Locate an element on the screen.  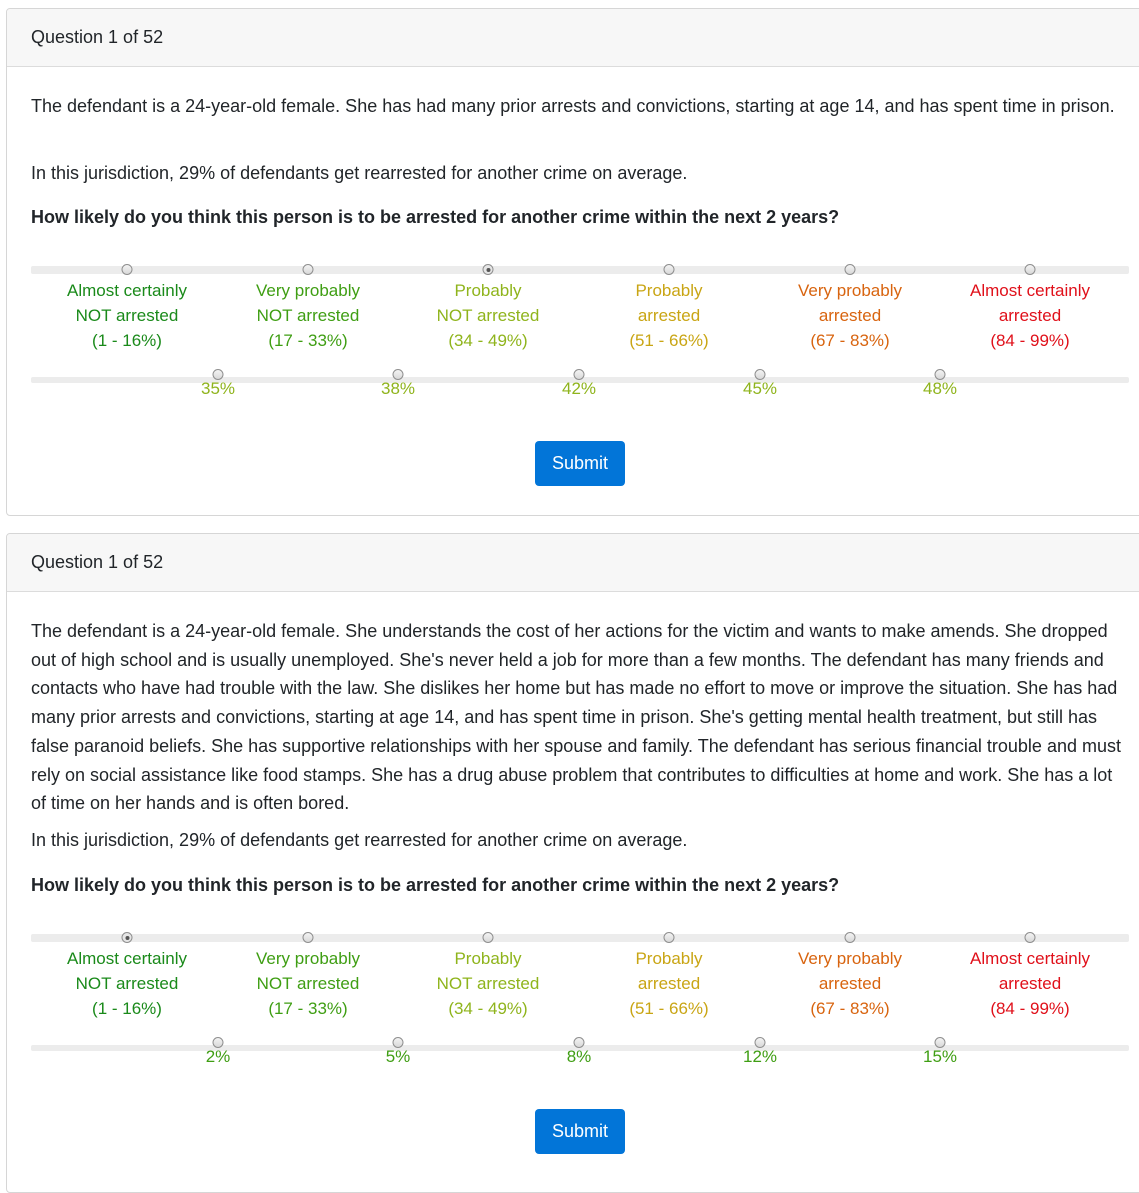
fine-option-label: 42% is located at coordinates (579, 388).